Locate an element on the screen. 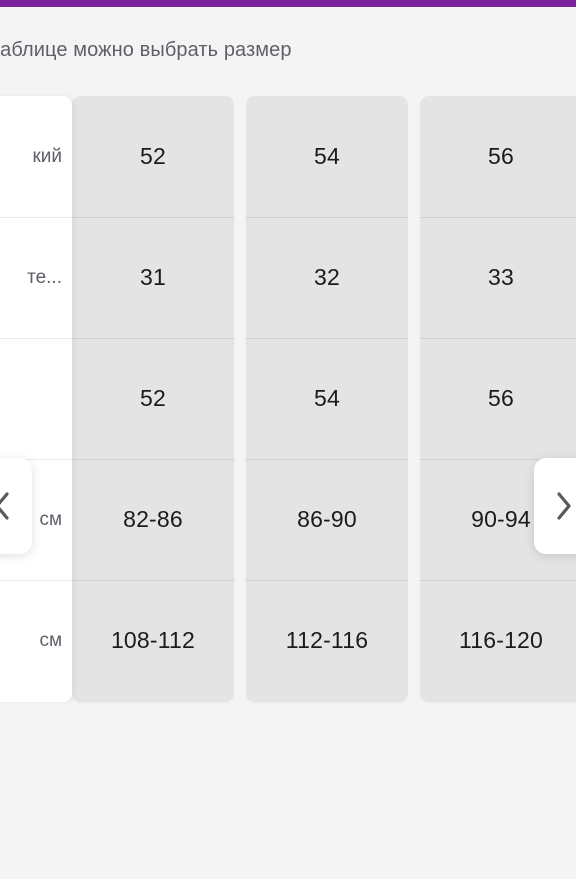 Image resolution: width=576 pixels, height=879 pixels. carousel-prev-button is located at coordinates (16, 506).